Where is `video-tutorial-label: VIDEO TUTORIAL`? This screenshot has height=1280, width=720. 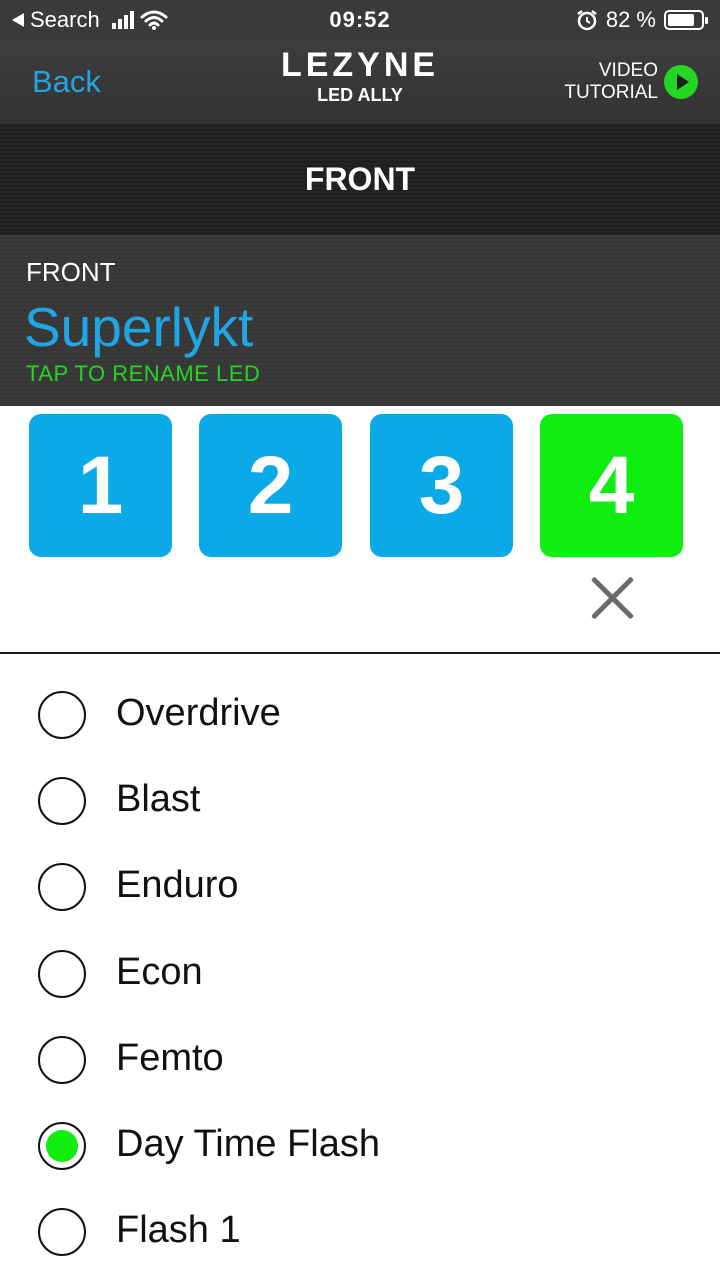 video-tutorial-label: VIDEO TUTORIAL is located at coordinates (611, 82).